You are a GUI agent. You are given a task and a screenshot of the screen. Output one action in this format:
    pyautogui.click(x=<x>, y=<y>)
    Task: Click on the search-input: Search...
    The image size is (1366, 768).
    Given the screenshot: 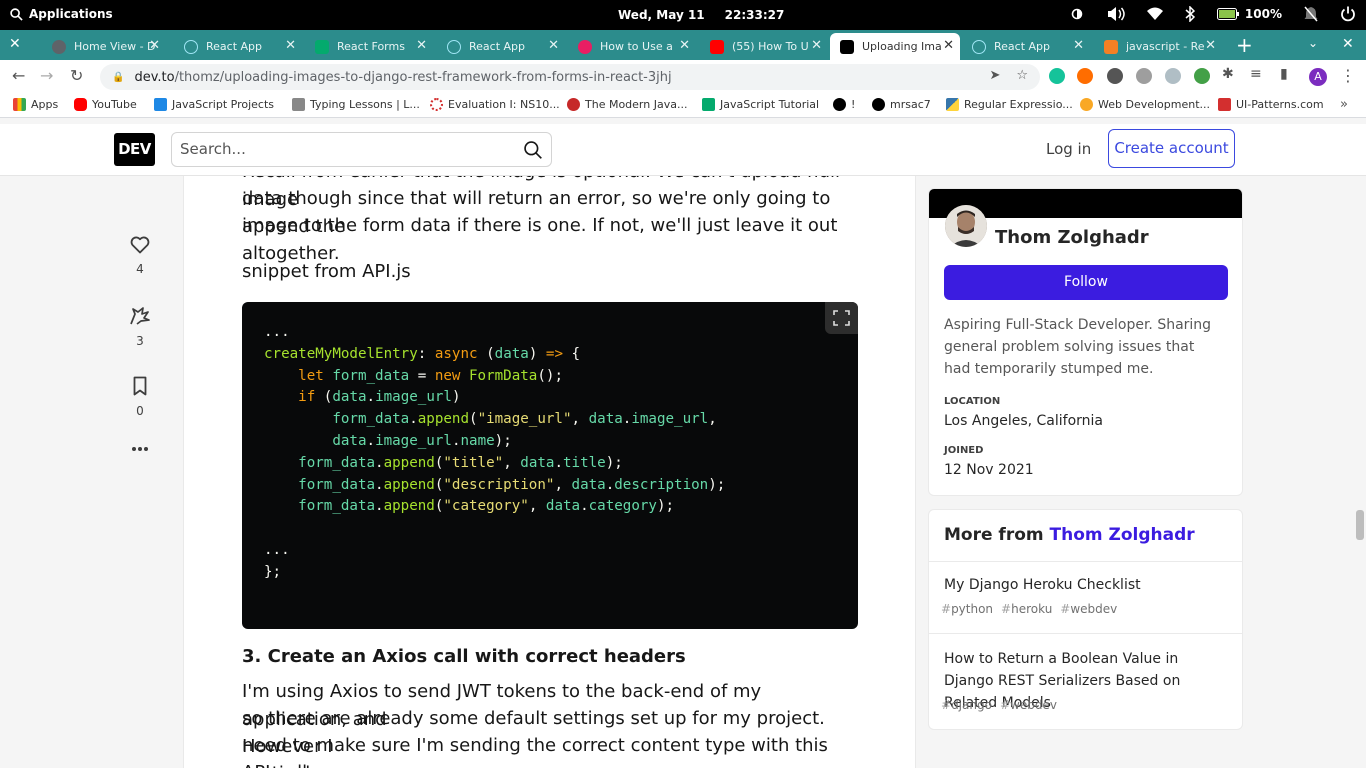 What is the action you would take?
    pyautogui.click(x=361, y=149)
    